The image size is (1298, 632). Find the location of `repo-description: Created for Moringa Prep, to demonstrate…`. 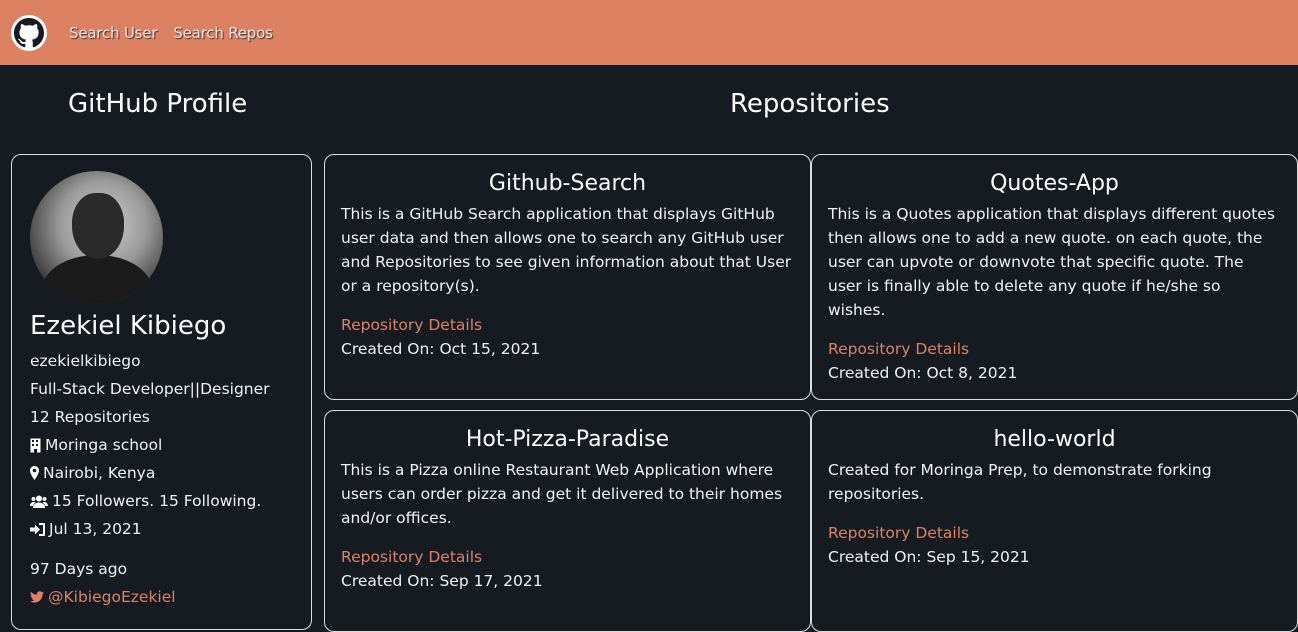

repo-description: Created for Moringa Prep, to demonstrate… is located at coordinates (1020, 482).